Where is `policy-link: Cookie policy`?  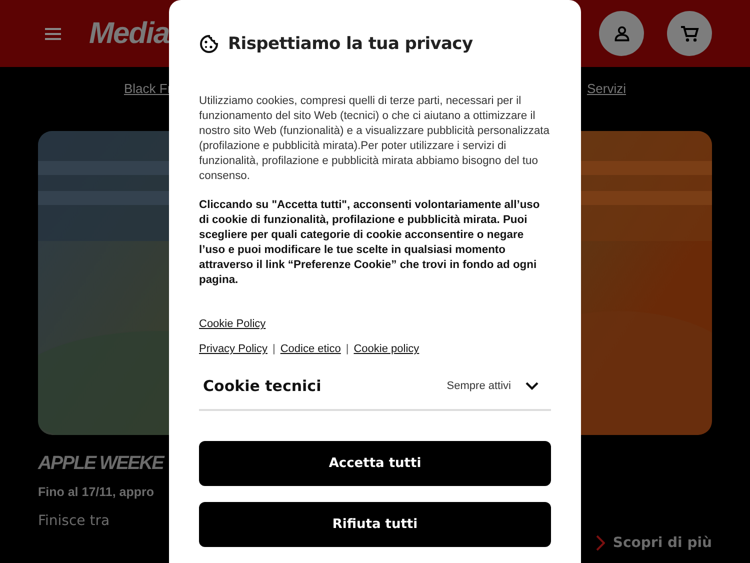 policy-link: Cookie policy is located at coordinates (387, 349).